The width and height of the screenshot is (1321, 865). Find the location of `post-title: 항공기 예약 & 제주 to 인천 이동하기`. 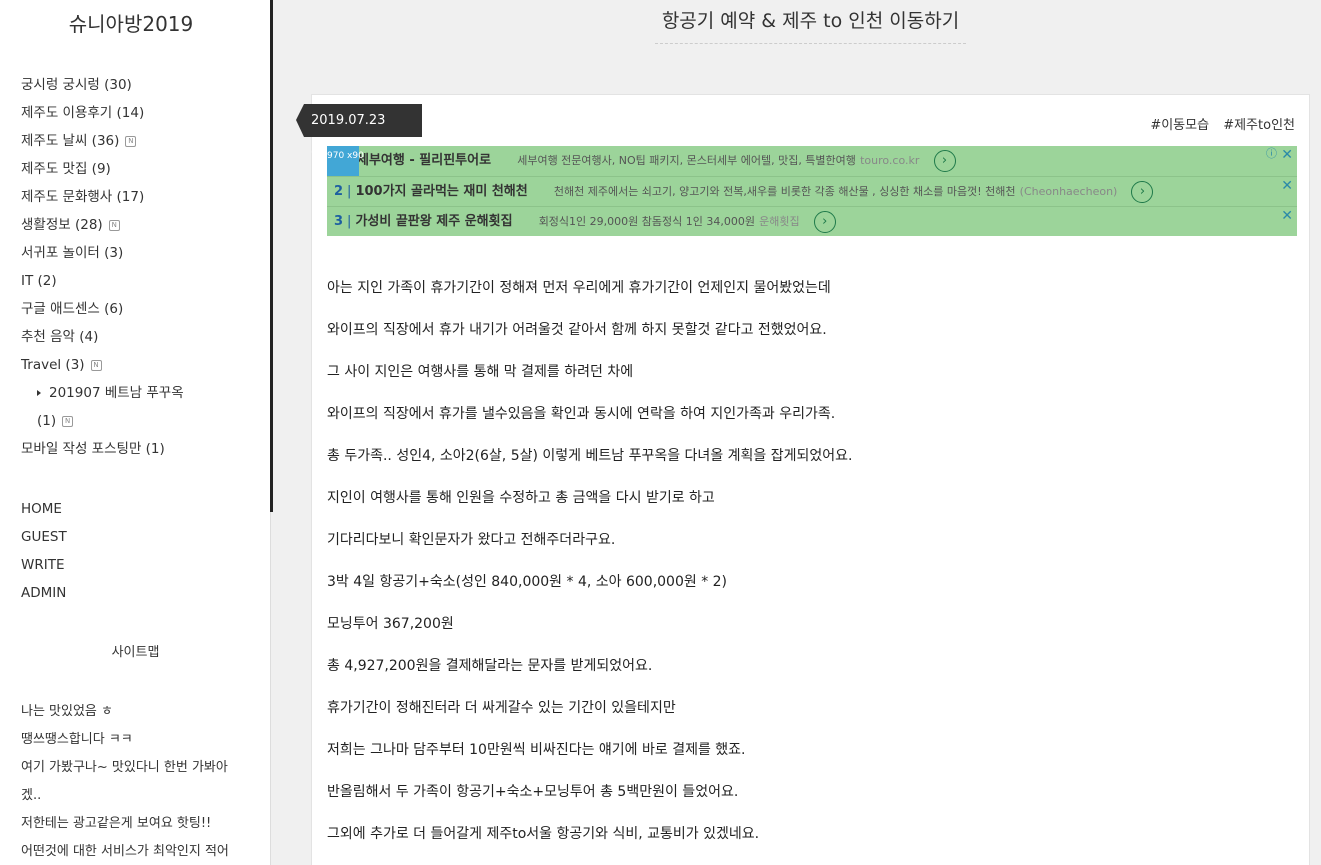

post-title: 항공기 예약 & 제주 to 인천 이동하기 is located at coordinates (810, 21).